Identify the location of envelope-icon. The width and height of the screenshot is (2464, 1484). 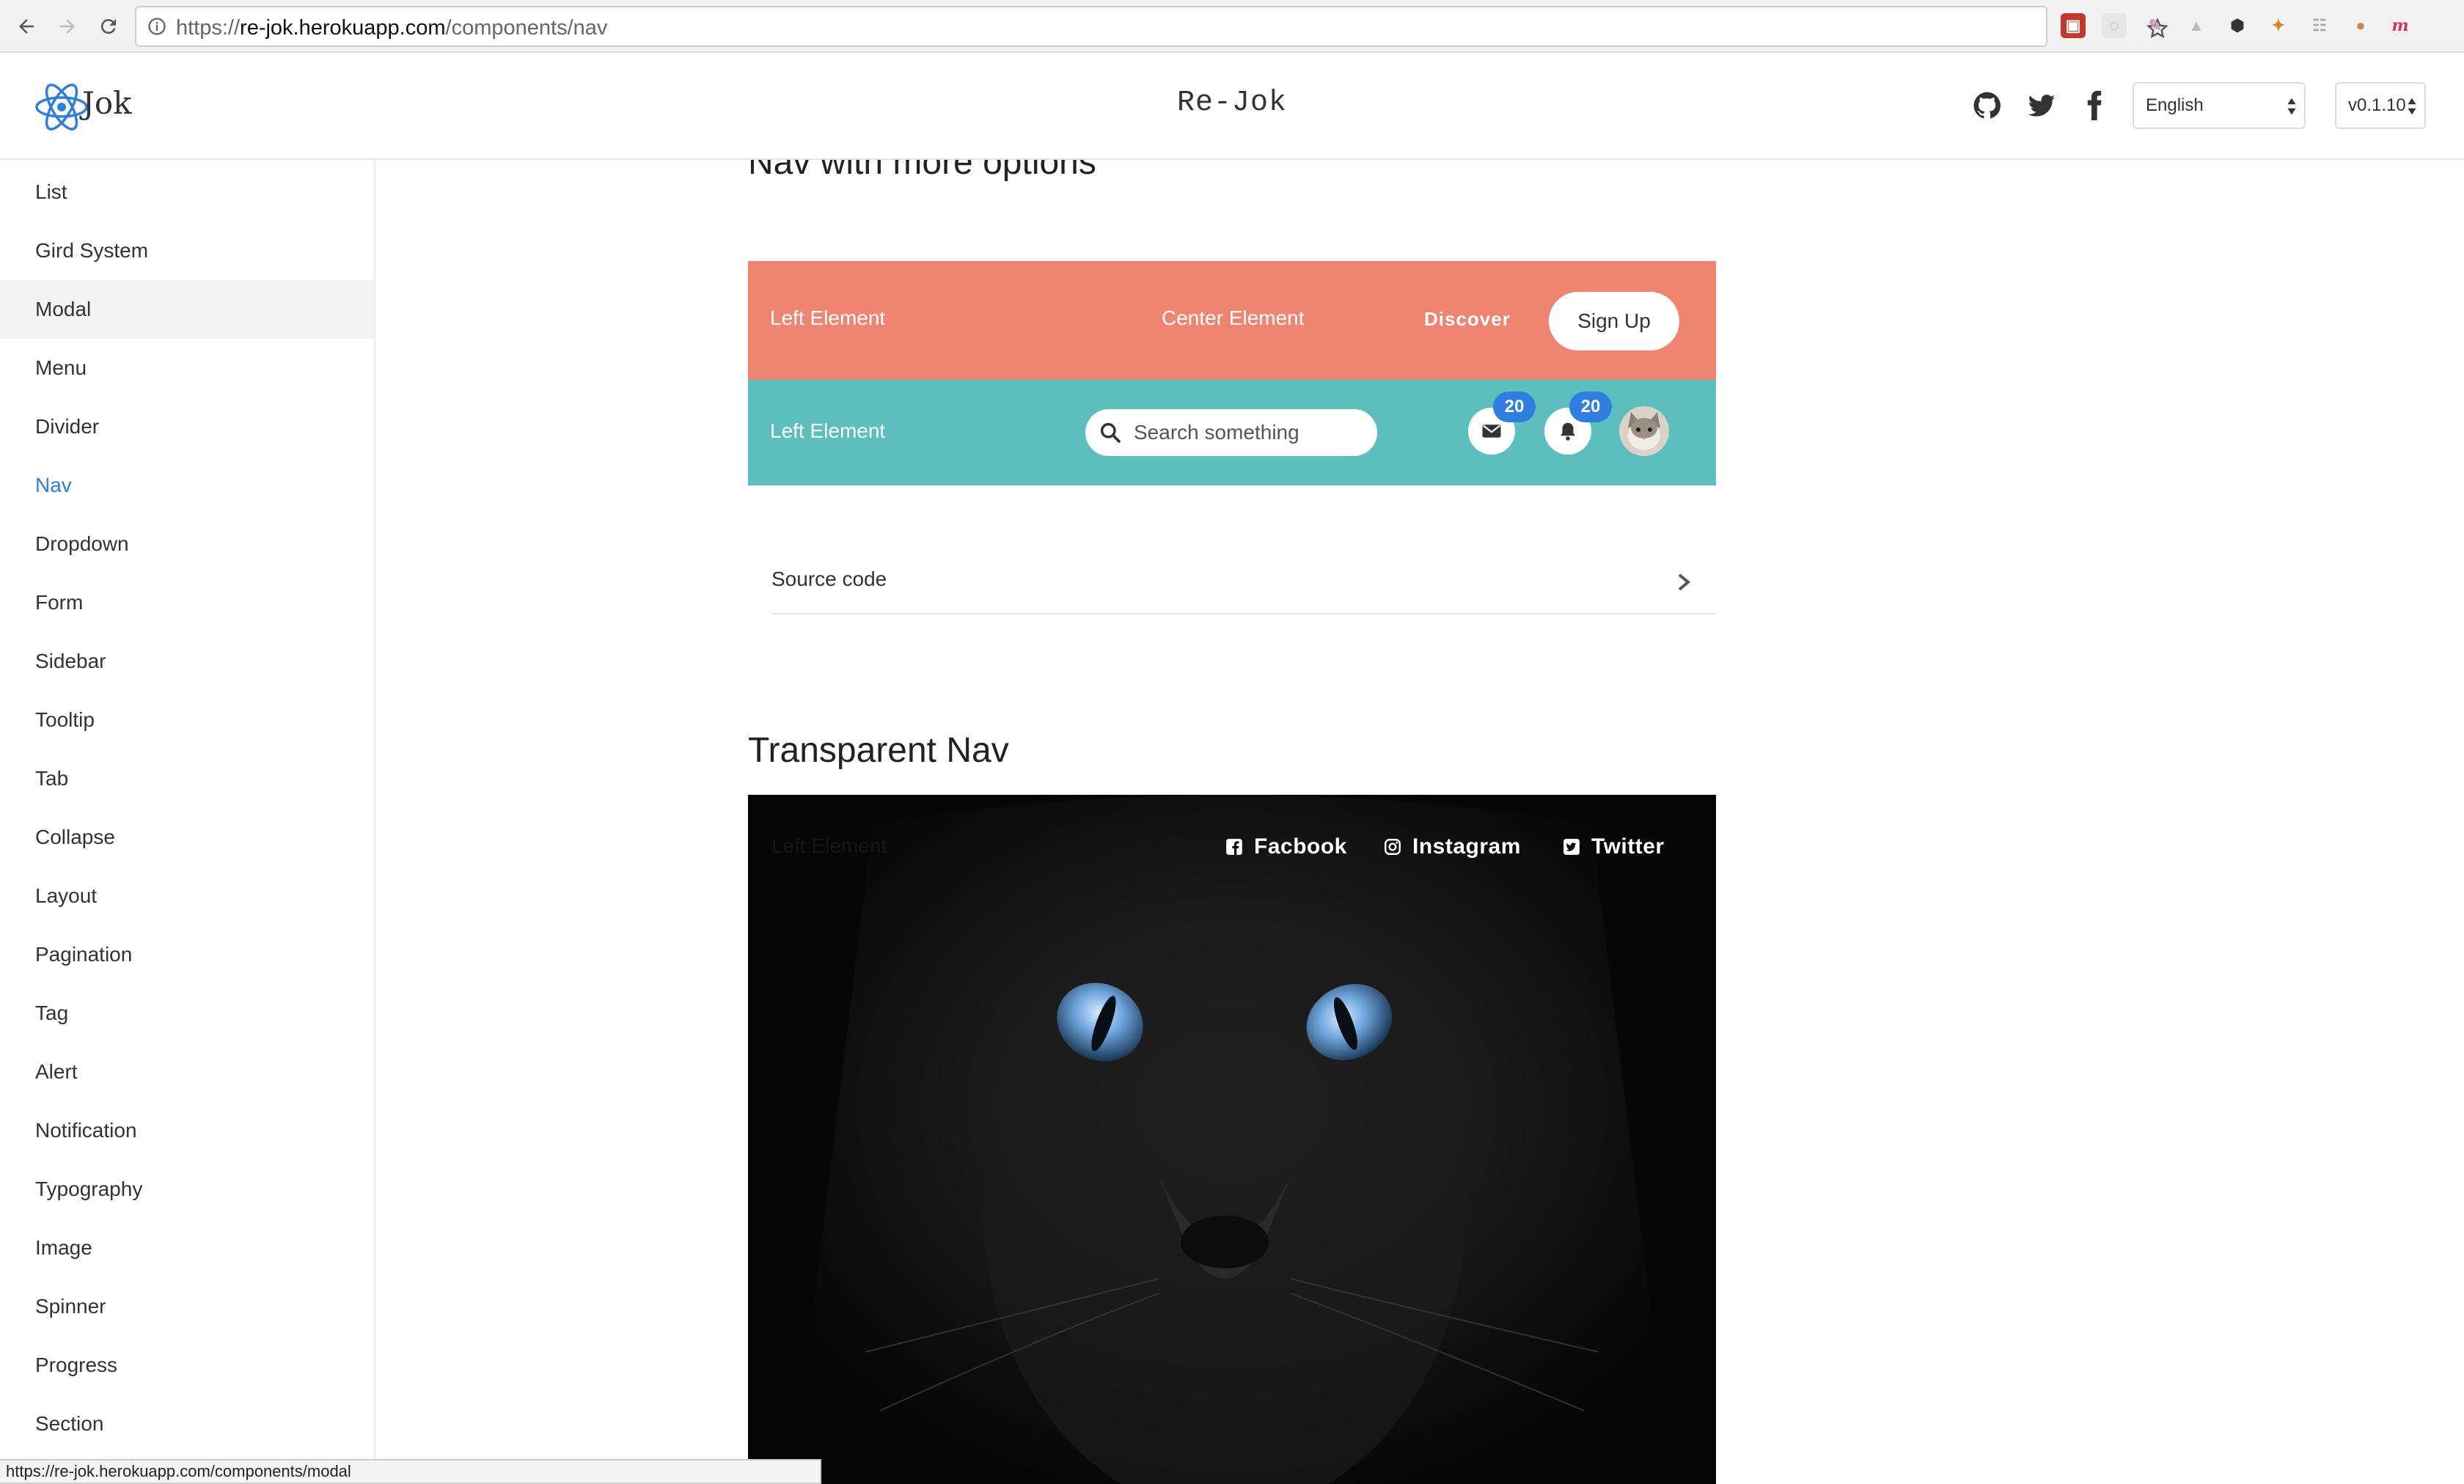
(1491, 431).